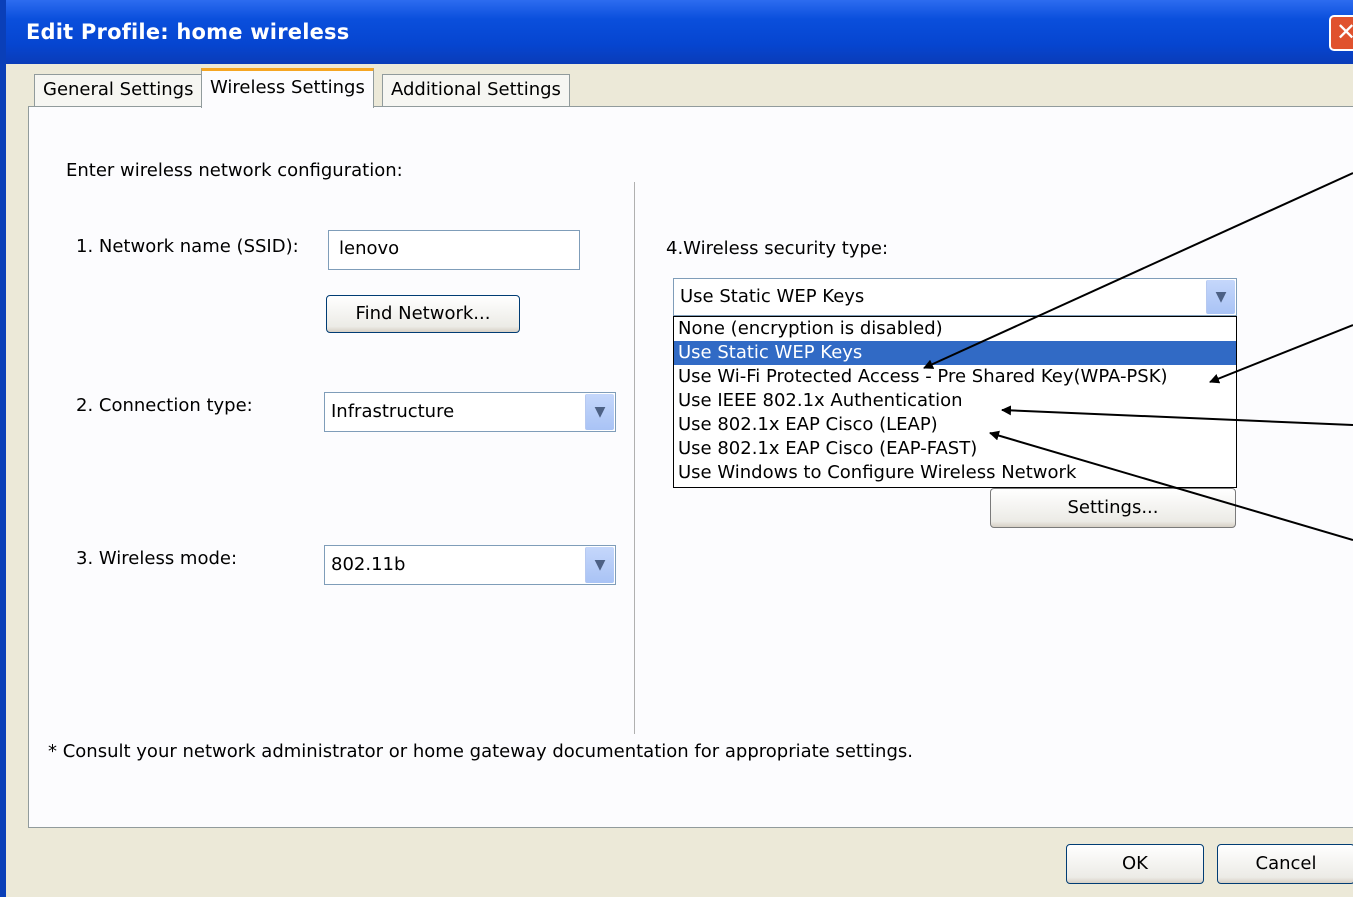 This screenshot has height=897, width=1353. Describe the element at coordinates (1171, 485) in the screenshot. I see `arrow-to-leap` at that location.